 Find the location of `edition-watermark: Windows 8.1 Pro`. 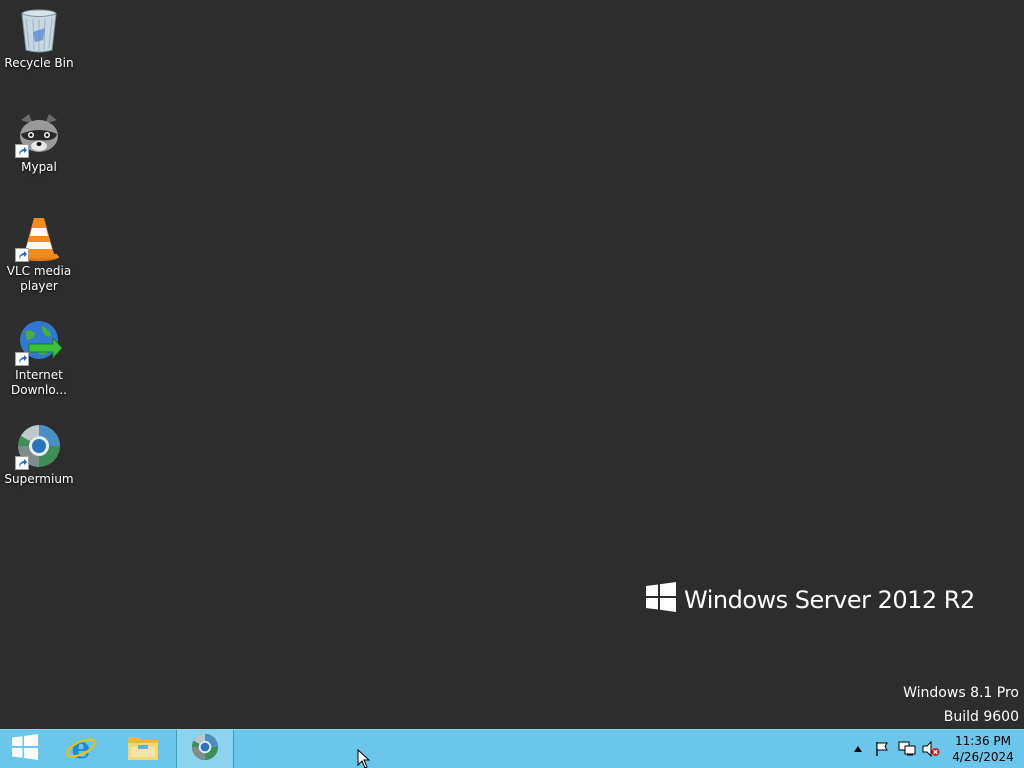

edition-watermark: Windows 8.1 Pro is located at coordinates (961, 693).